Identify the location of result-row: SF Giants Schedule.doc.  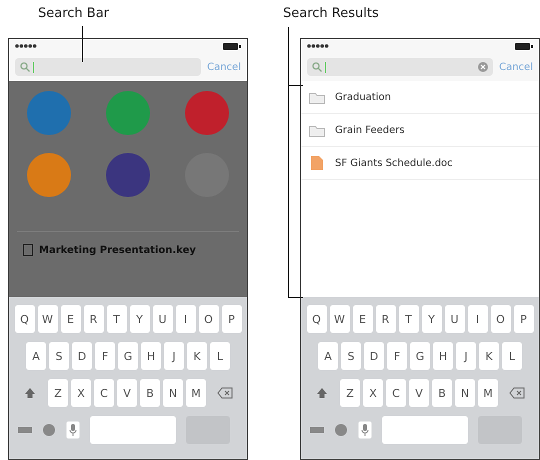
(420, 163).